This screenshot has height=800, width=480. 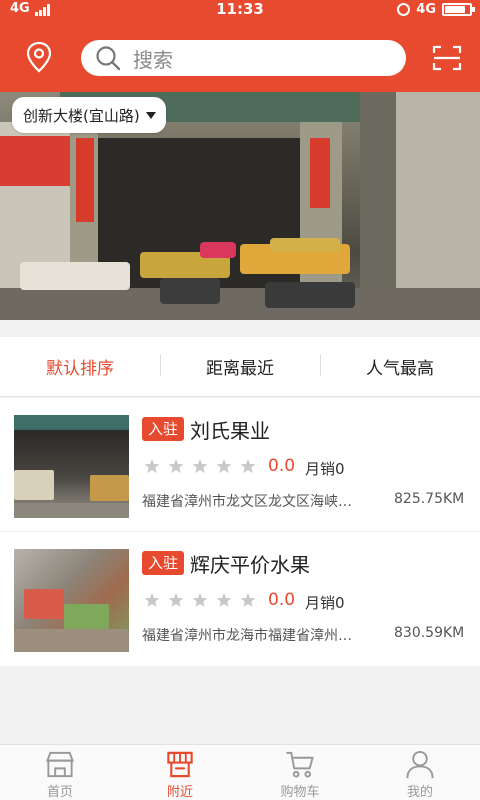 What do you see at coordinates (400, 366) in the screenshot?
I see `tab-most-popular: 人气最高` at bounding box center [400, 366].